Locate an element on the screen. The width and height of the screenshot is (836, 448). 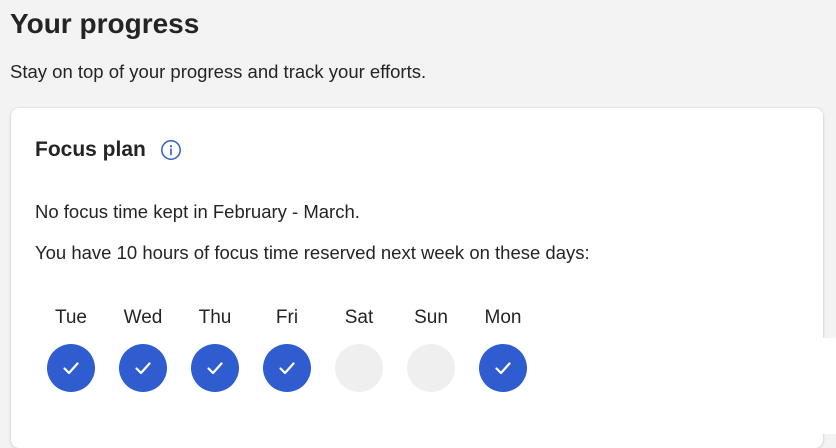
day-label: Tue is located at coordinates (71, 317).